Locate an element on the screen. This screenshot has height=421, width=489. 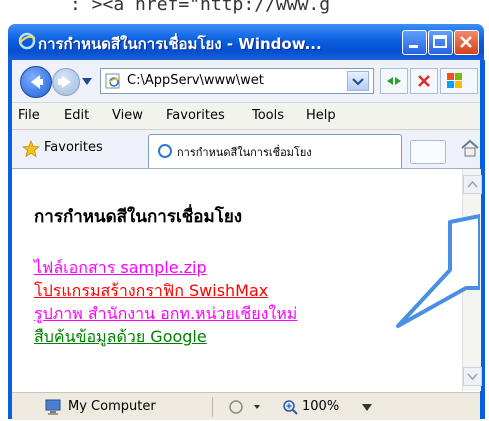
history-dropdown-icon is located at coordinates (87, 82).